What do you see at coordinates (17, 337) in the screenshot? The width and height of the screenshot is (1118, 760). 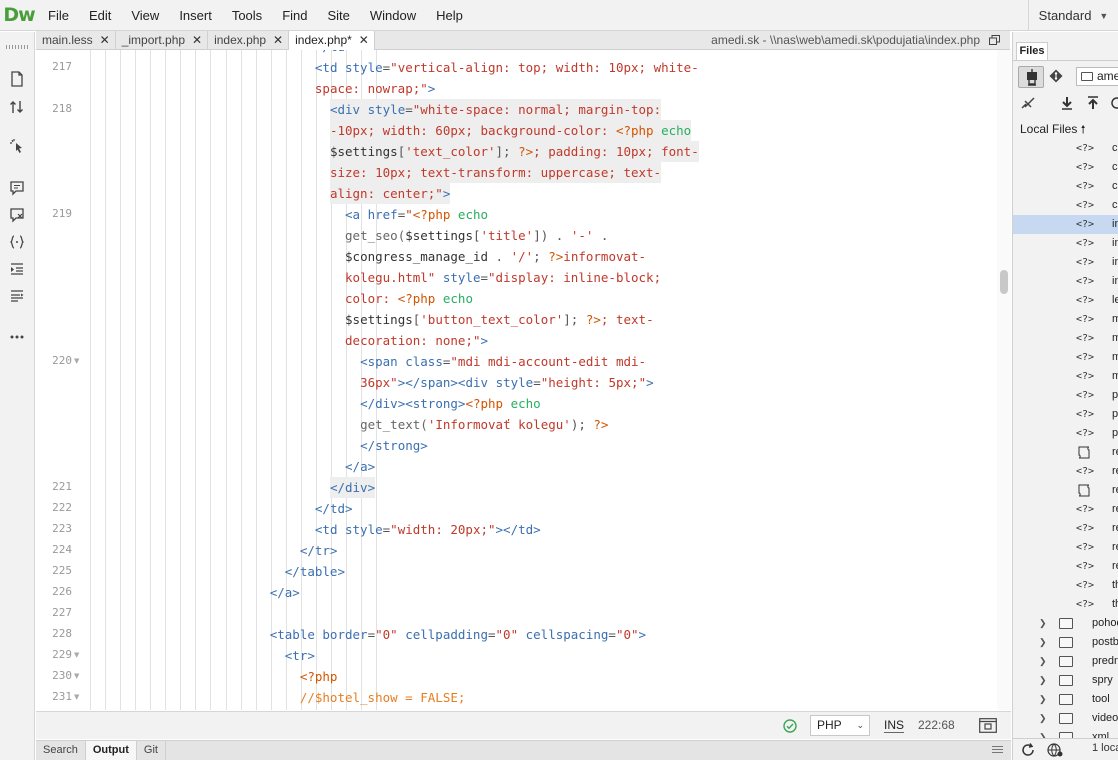 I see `more-tools-button` at bounding box center [17, 337].